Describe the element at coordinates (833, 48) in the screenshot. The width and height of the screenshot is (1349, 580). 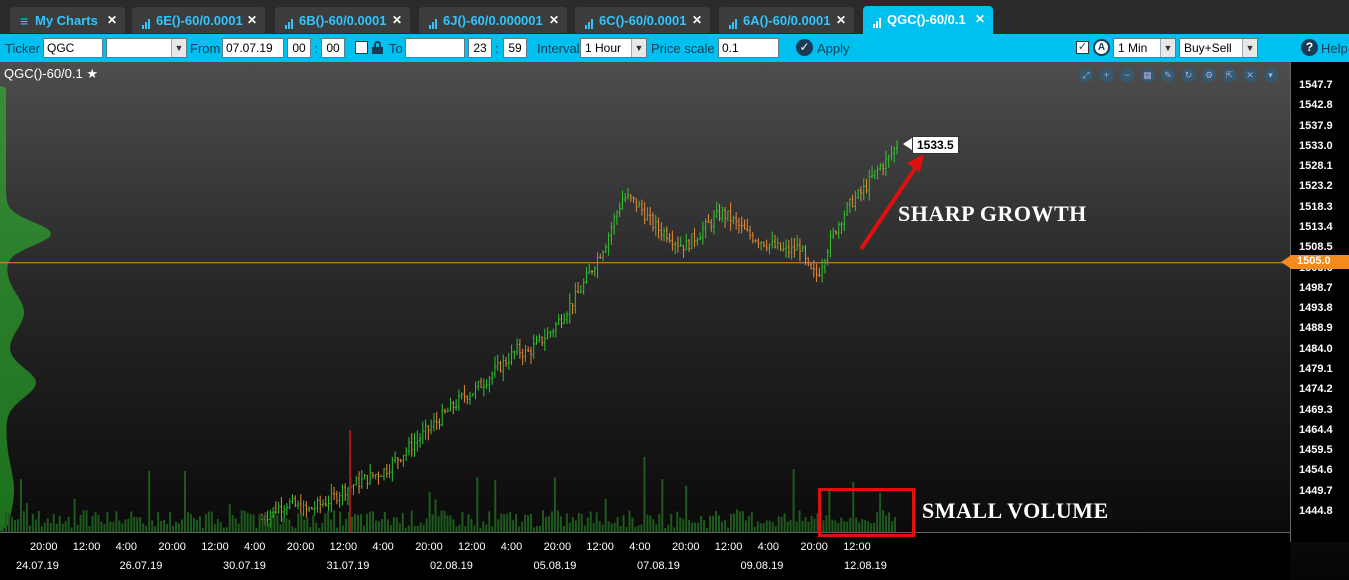
I see `apply-button: Apply` at that location.